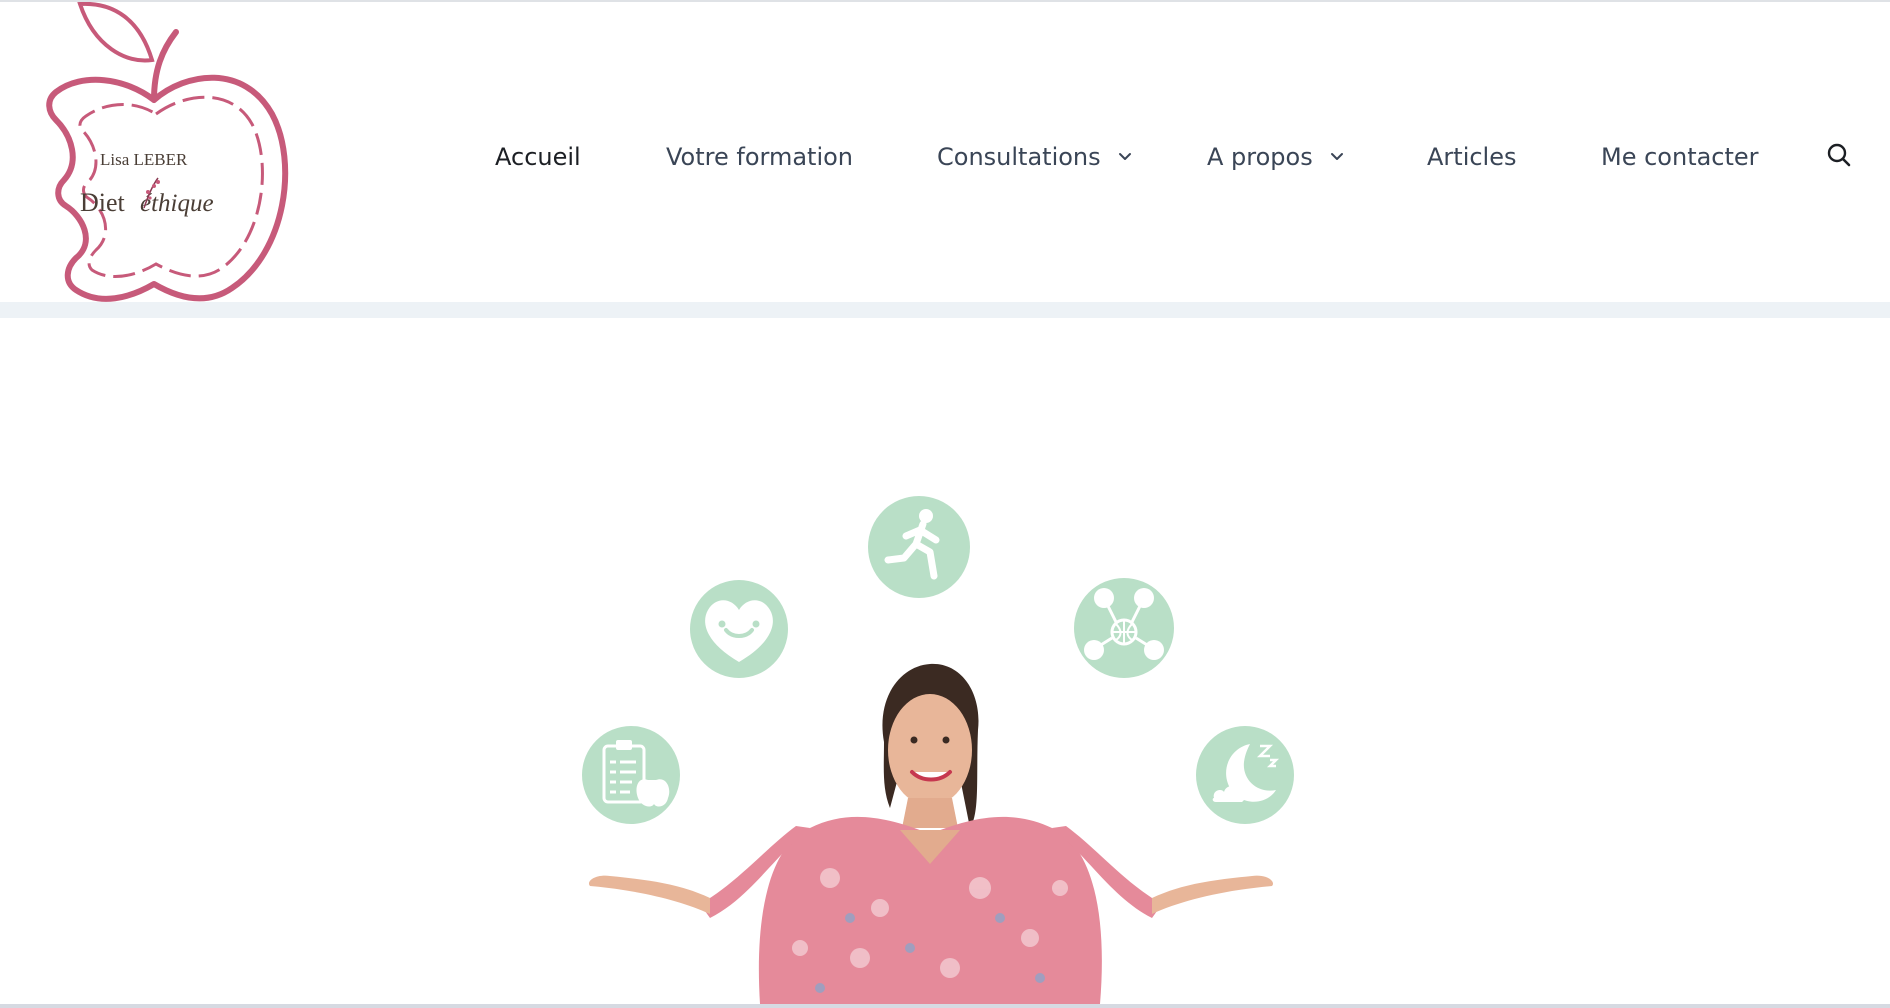  Describe the element at coordinates (1260, 157) in the screenshot. I see `nav-item-label: A propos` at that location.